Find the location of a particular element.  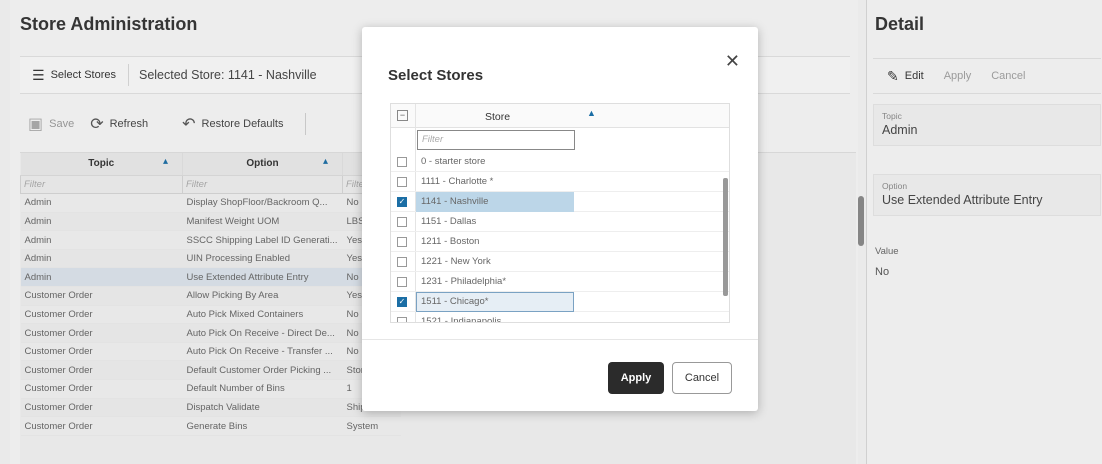

store-row: 1111 - Charlotte * is located at coordinates (560, 182).